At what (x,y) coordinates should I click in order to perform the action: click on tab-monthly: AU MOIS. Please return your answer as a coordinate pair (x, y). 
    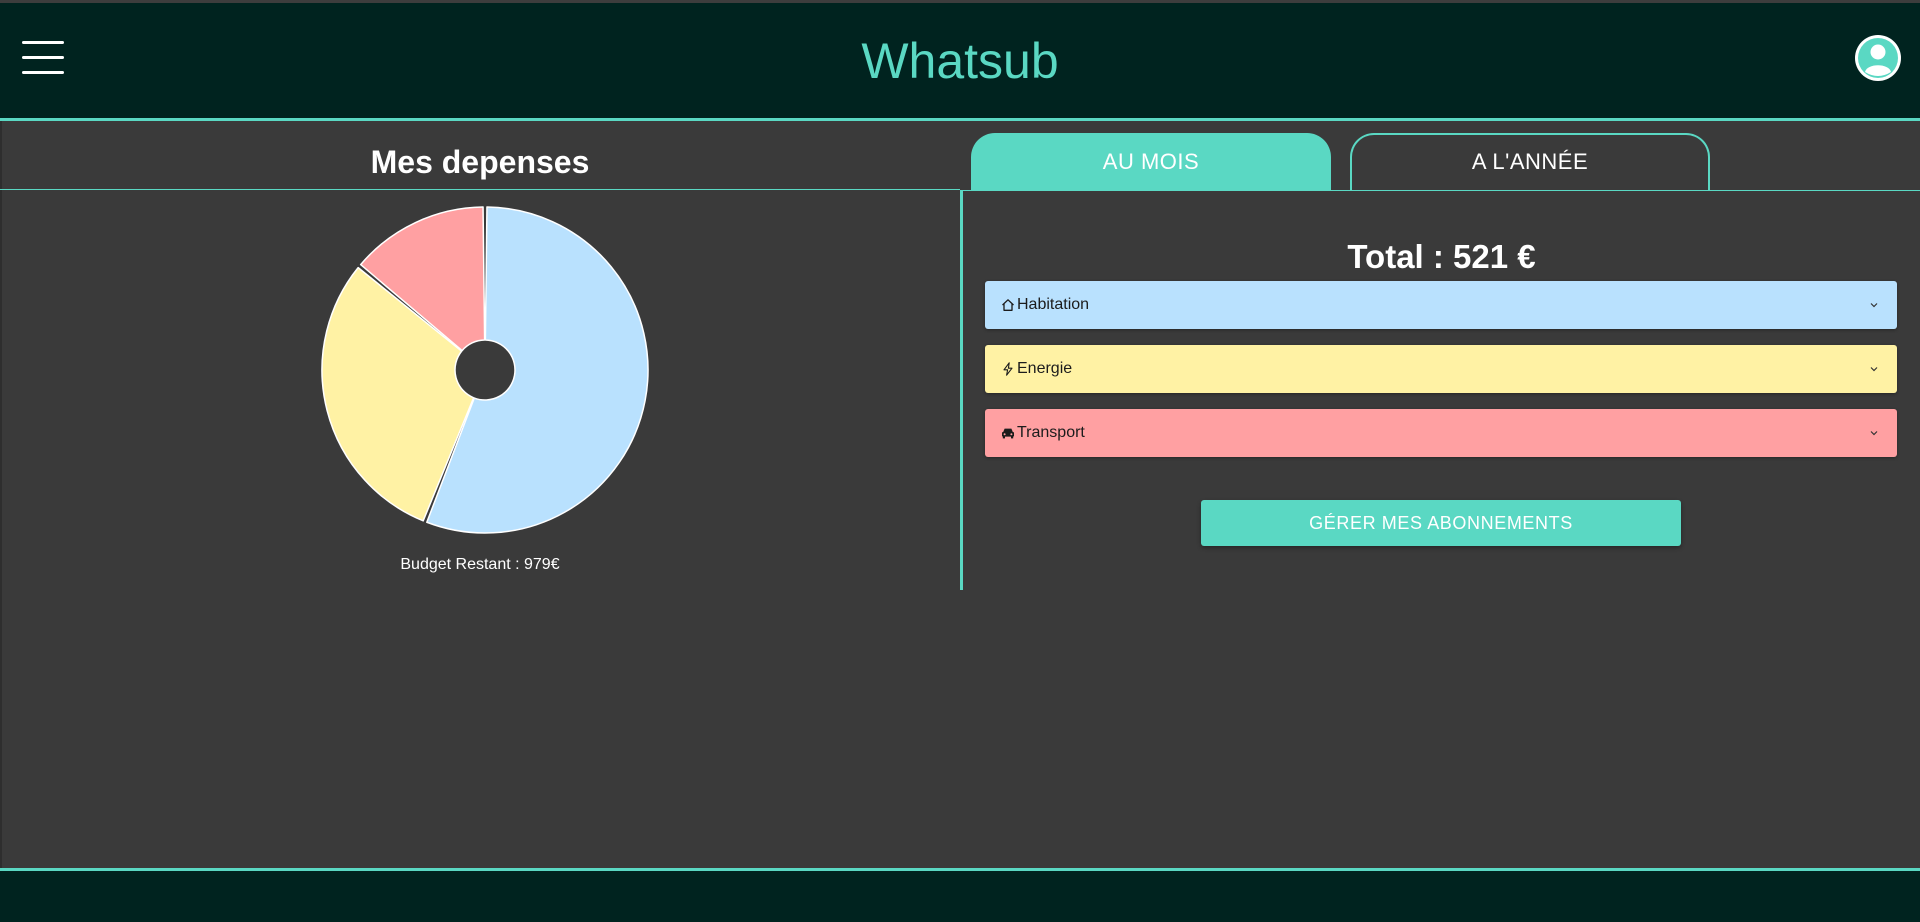
    Looking at the image, I should click on (1151, 162).